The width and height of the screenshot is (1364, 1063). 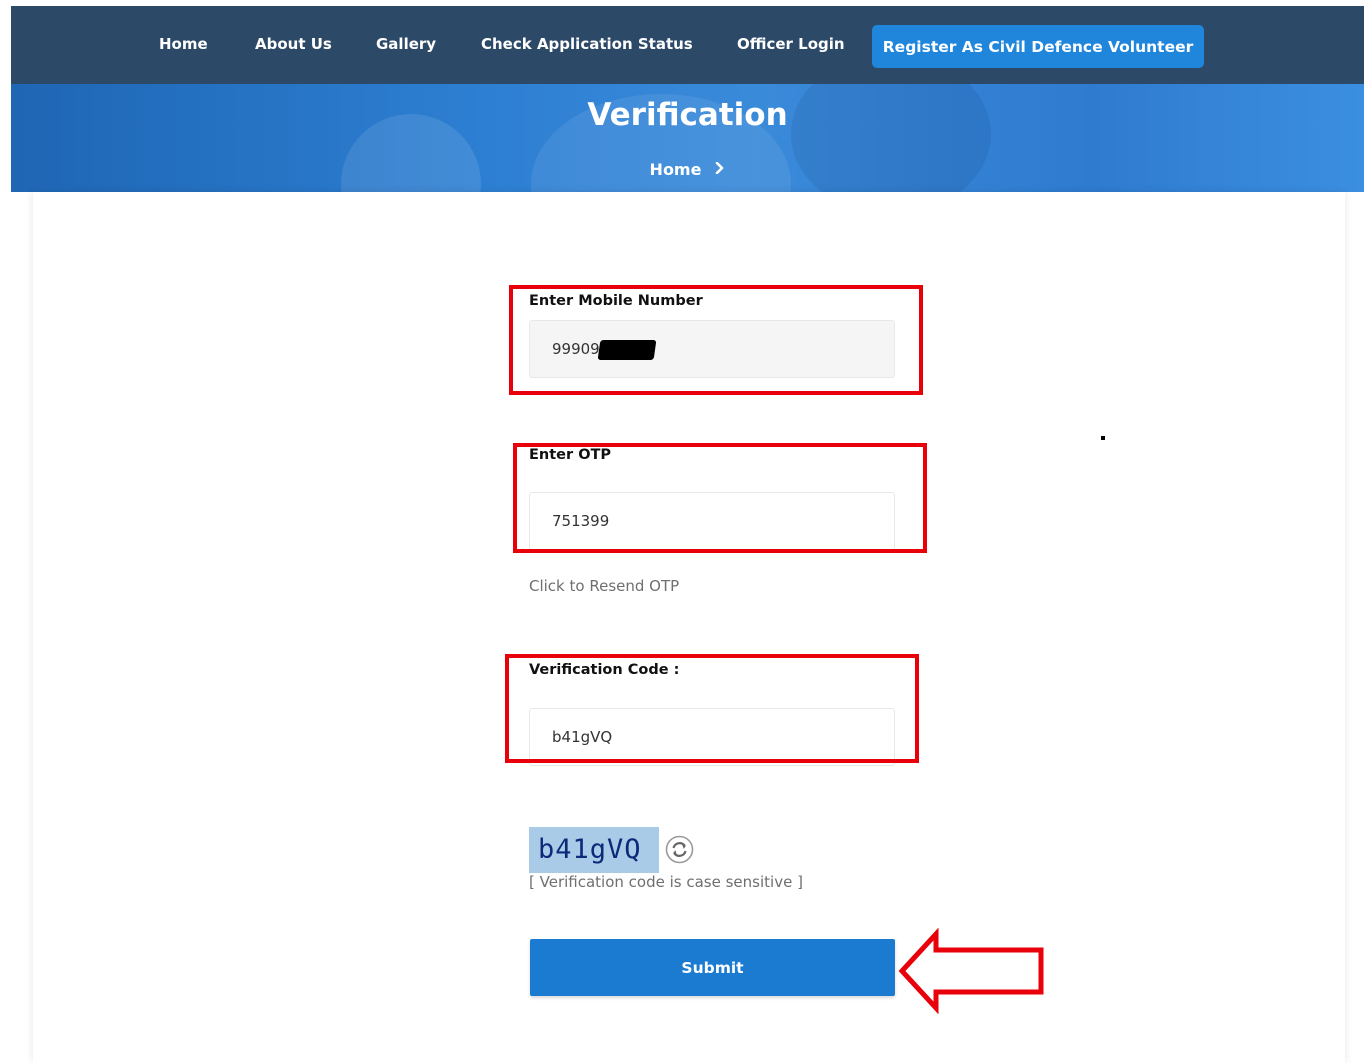 I want to click on chevron-right-icon, so click(x=720, y=169).